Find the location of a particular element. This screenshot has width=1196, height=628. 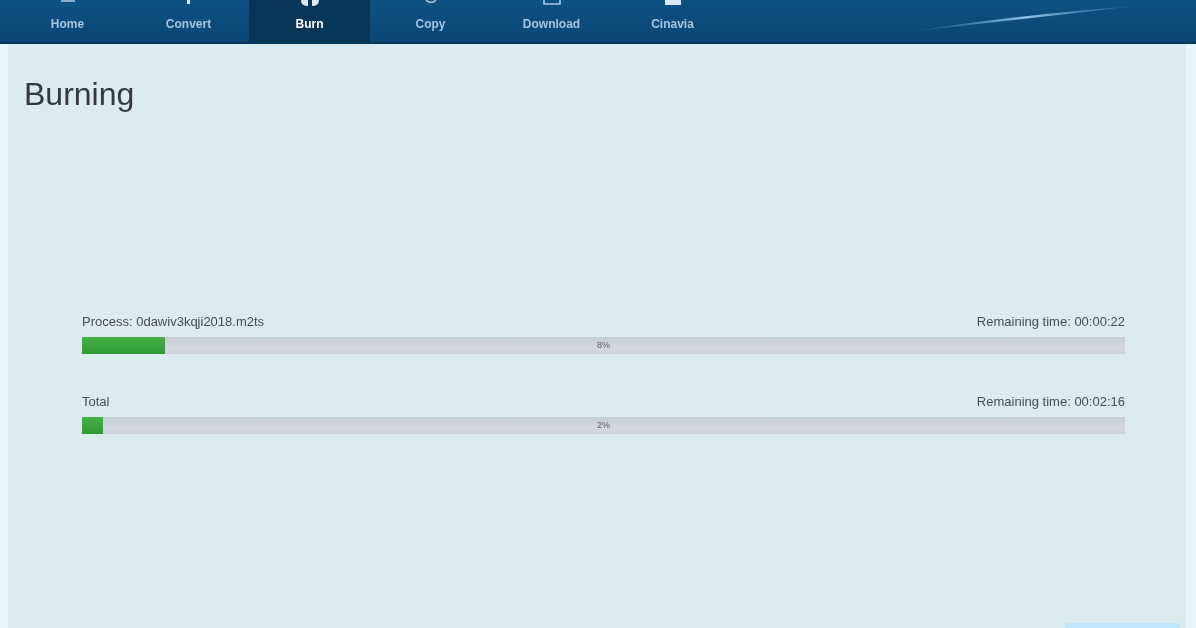

nav-tab: Burn is located at coordinates (309, 21).